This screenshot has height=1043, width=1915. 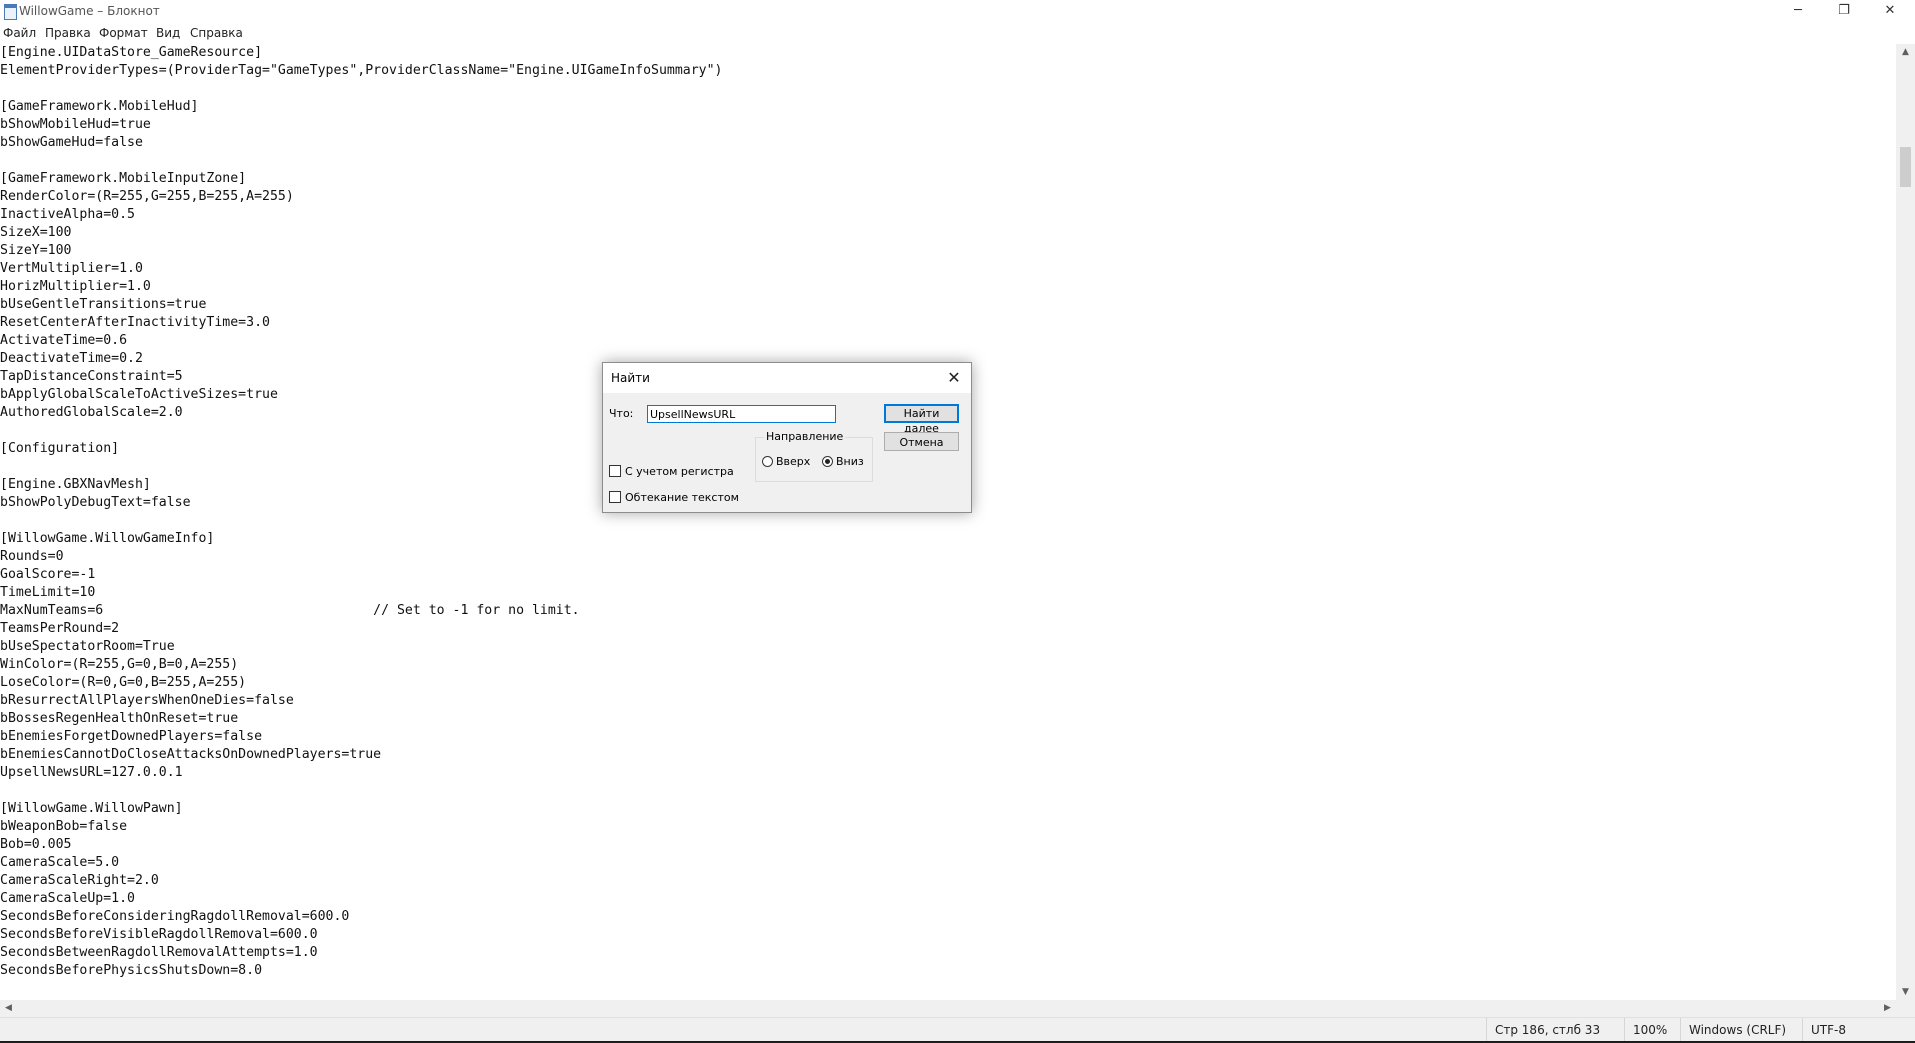 I want to click on editor-line: TeamsPerRound=2, so click(x=60, y=628).